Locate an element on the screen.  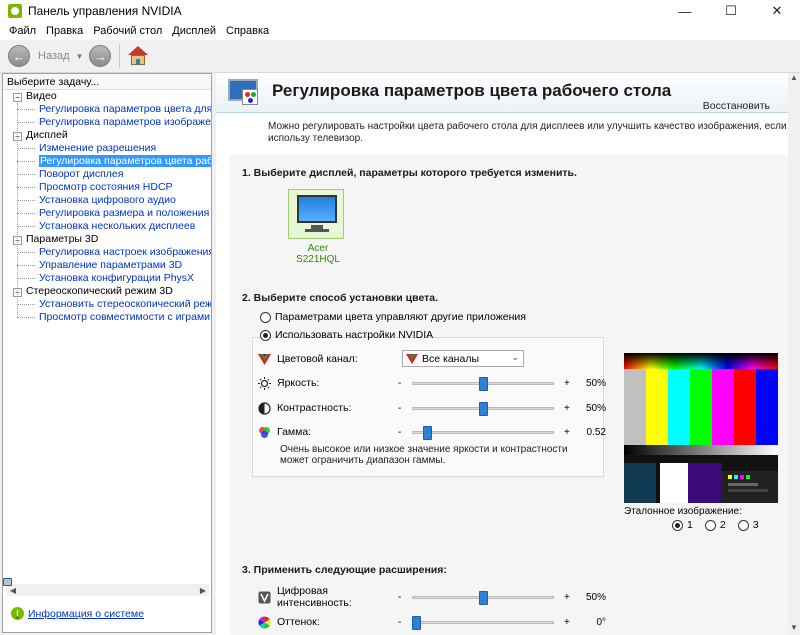
menu-display: Дисплей is located at coordinates (194, 31).